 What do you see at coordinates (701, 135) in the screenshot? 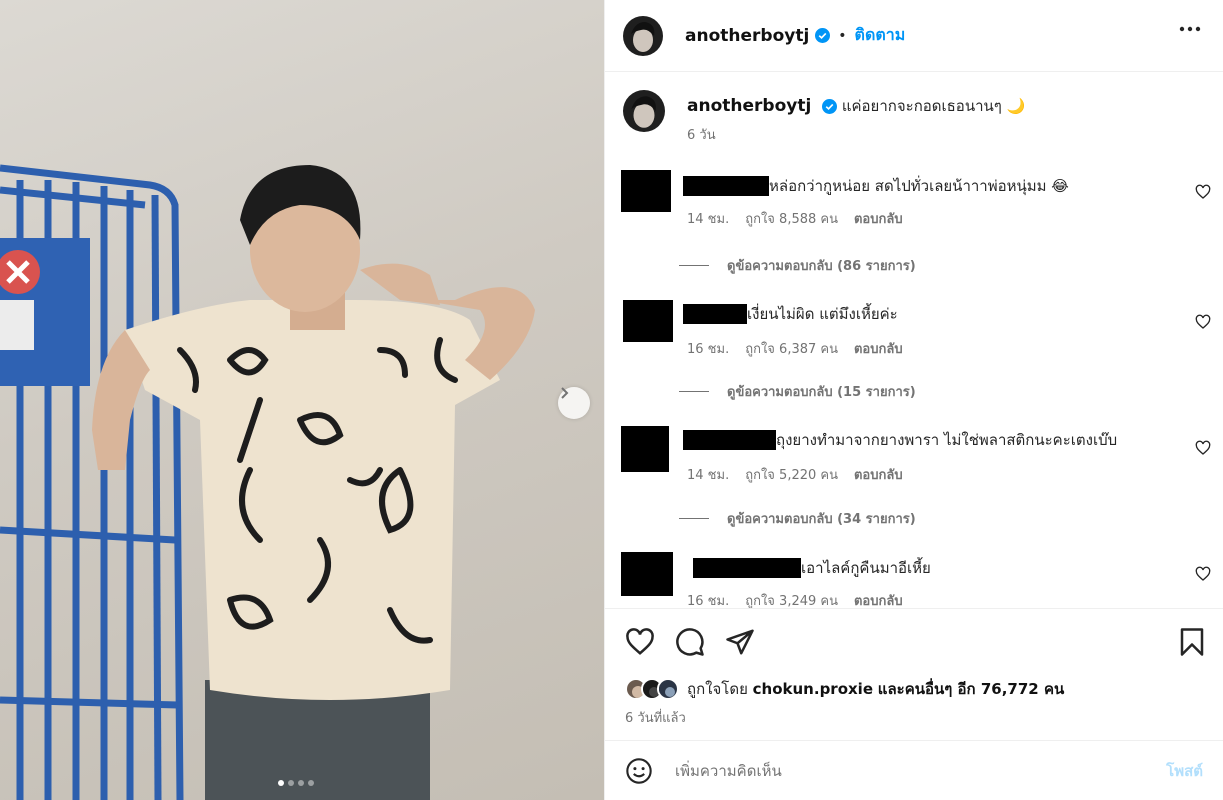
I see `caption-time: 6 วัน` at bounding box center [701, 135].